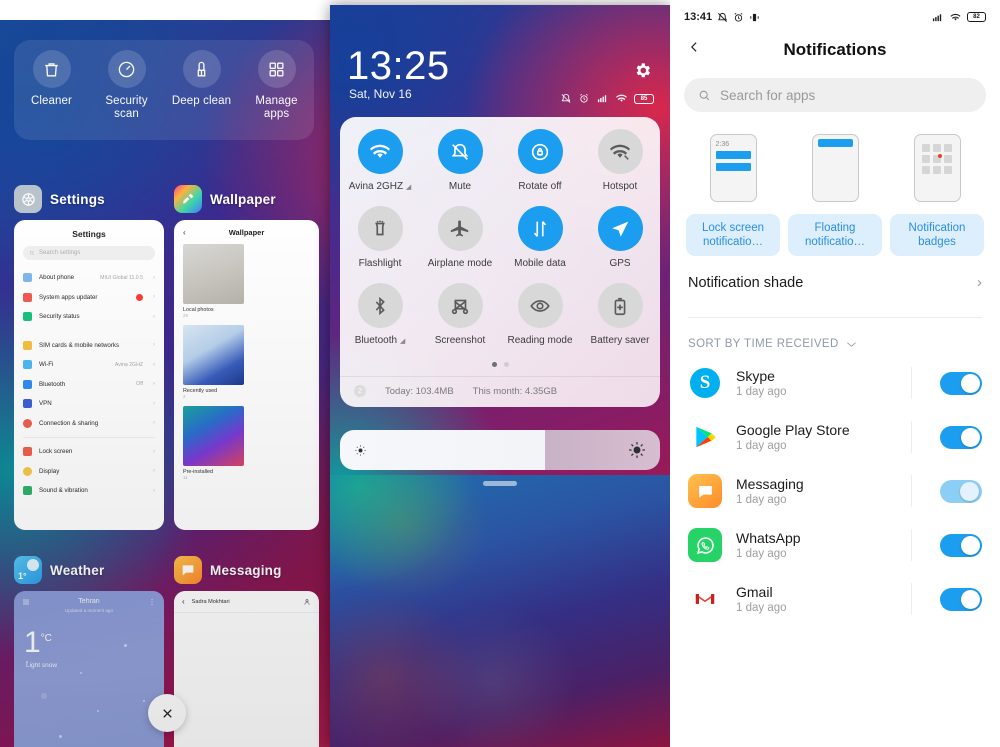  Describe the element at coordinates (202, 79) in the screenshot. I see `quick-action-deep-clean: Deep clean` at that location.